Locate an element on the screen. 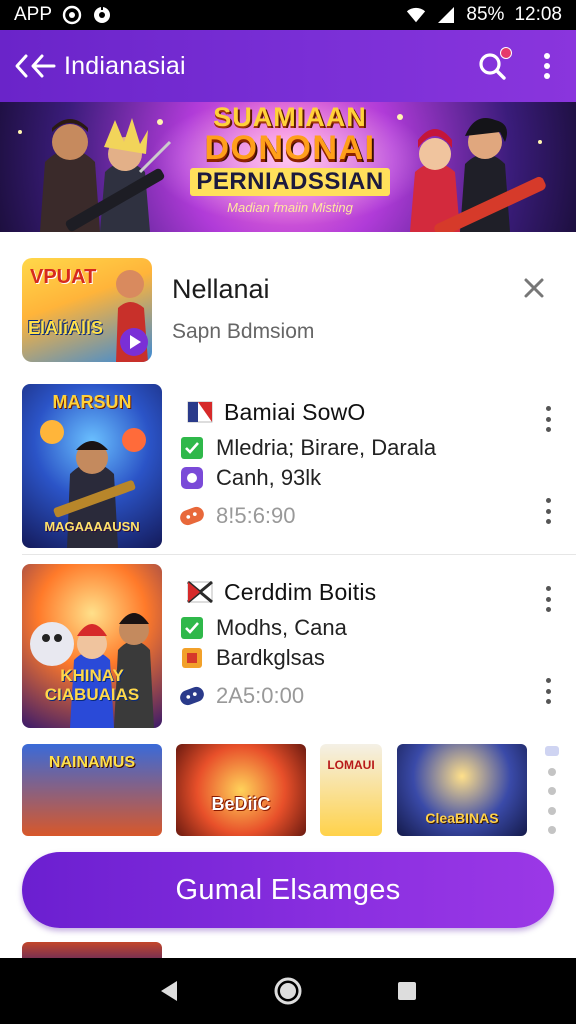 The height and width of the screenshot is (1024, 576). strip-thumb-label: CleaBINAS is located at coordinates (462, 818).